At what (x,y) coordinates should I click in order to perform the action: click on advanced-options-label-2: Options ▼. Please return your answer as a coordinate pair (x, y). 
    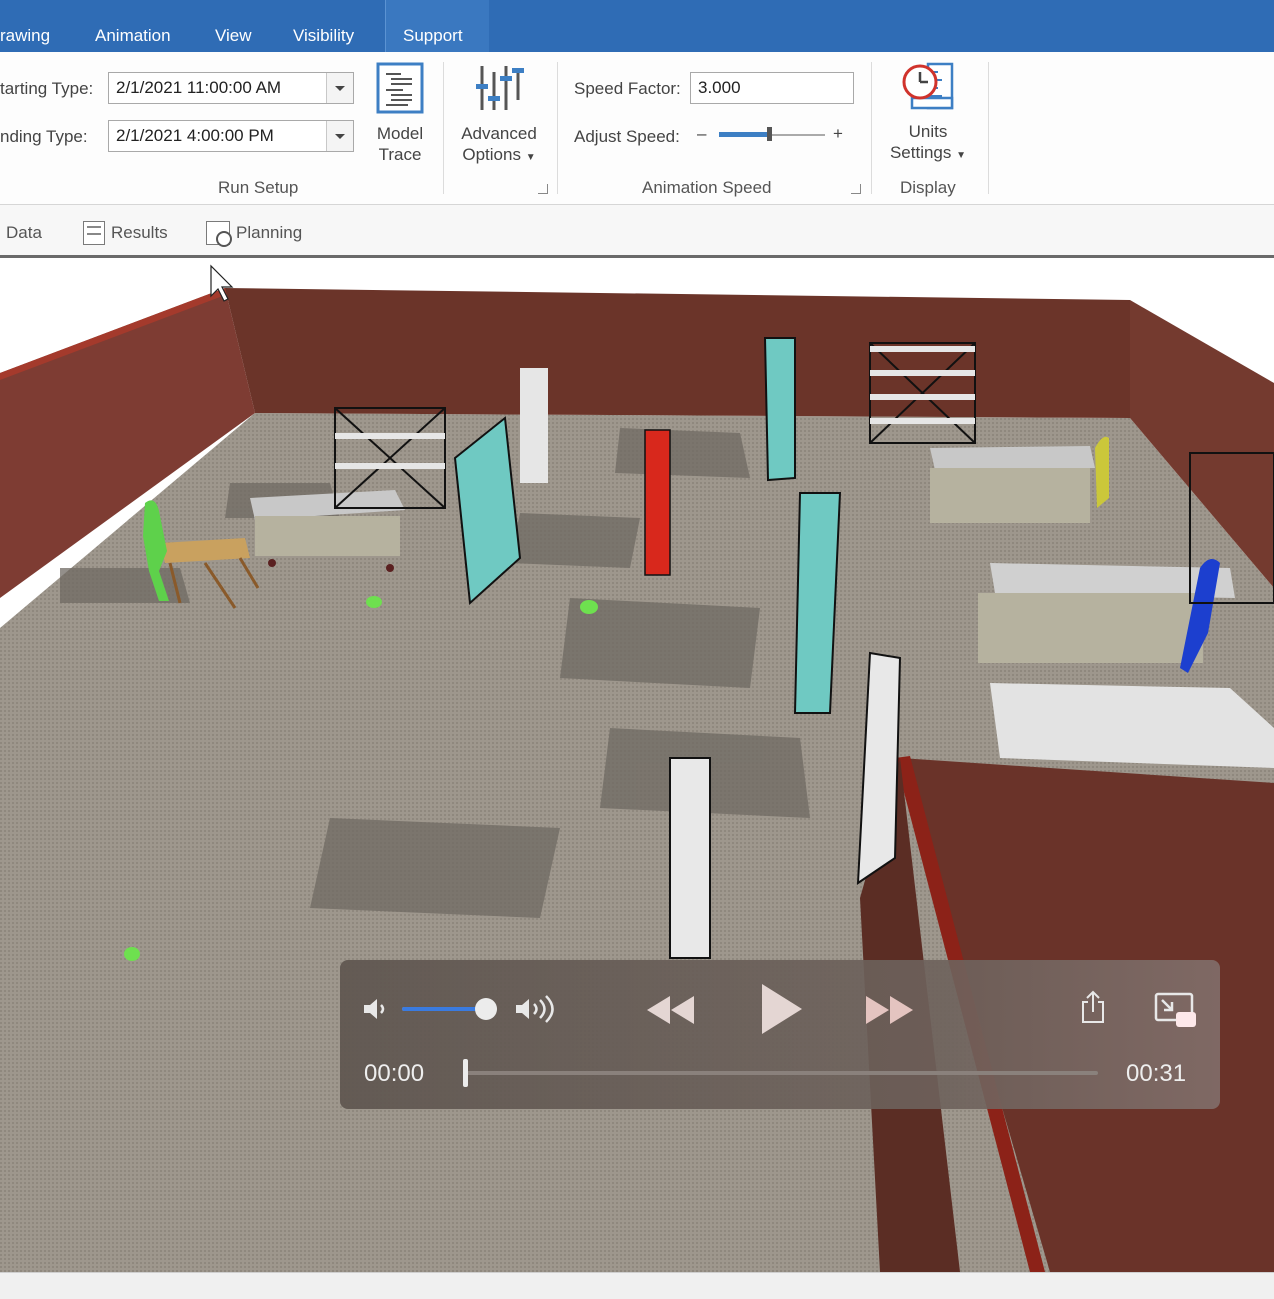
    Looking at the image, I should click on (499, 154).